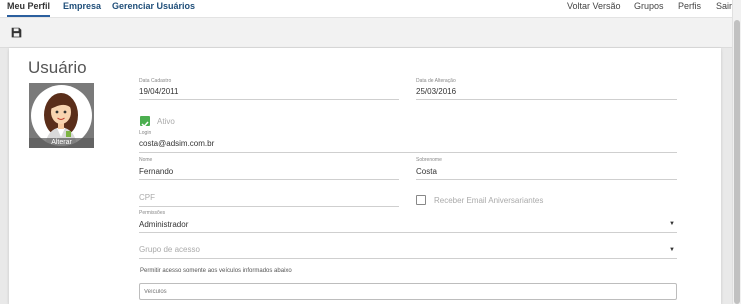  Describe the element at coordinates (145, 133) in the screenshot. I see `login-label: Login` at that location.